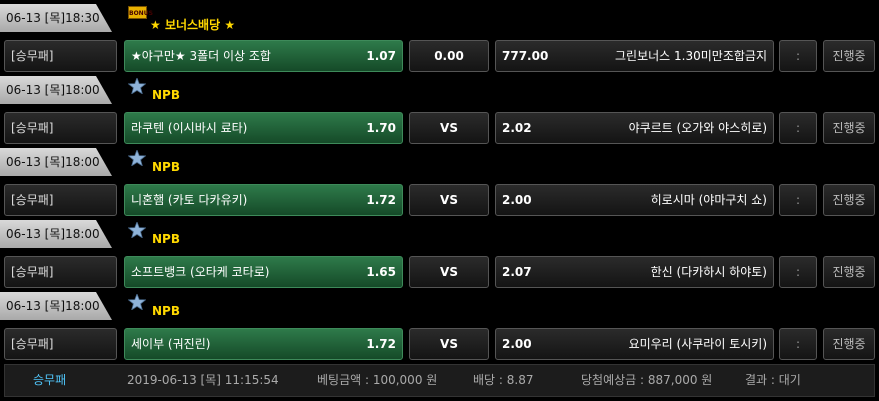  I want to click on home-odds-button: 라쿠텐 (이시바시 료타) 1.70, so click(263, 128).